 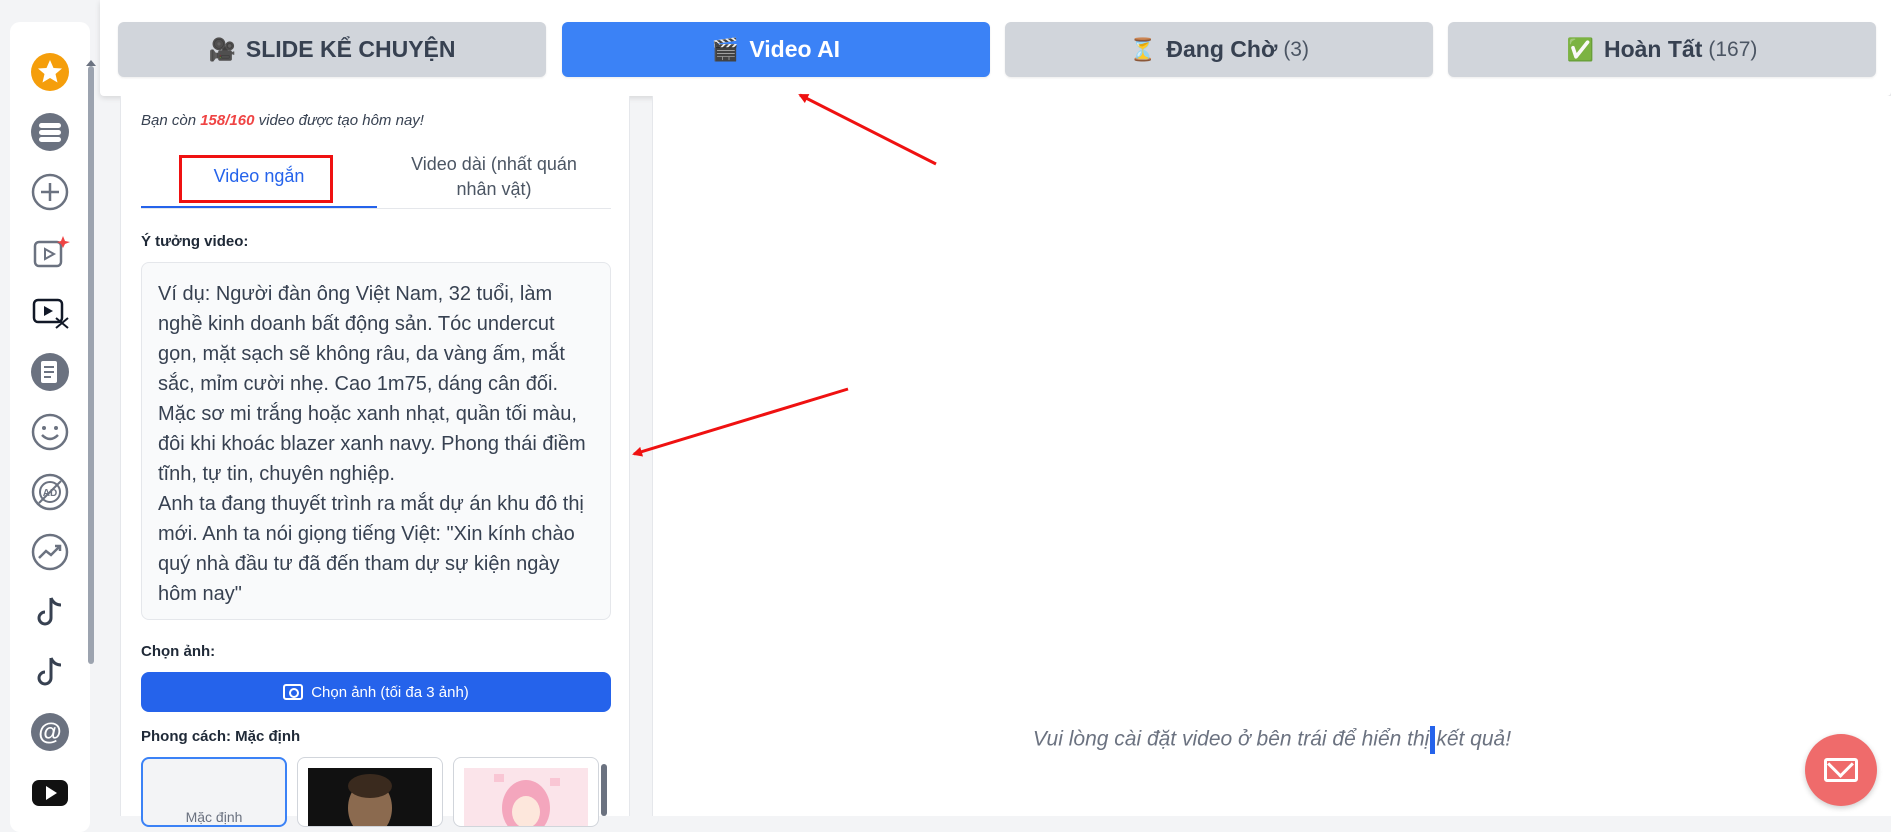 What do you see at coordinates (195, 241) in the screenshot?
I see `idea-label: Ý tưởng video:` at bounding box center [195, 241].